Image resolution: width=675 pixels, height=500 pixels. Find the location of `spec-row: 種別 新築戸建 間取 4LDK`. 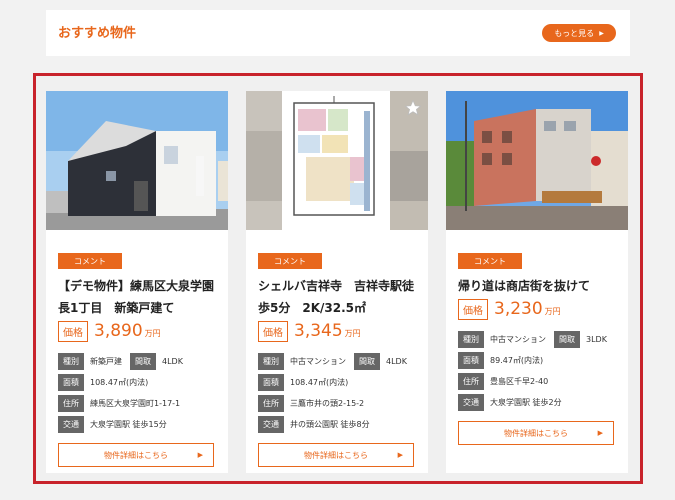

spec-row: 種別 新築戸建 間取 4LDK is located at coordinates (140, 361).